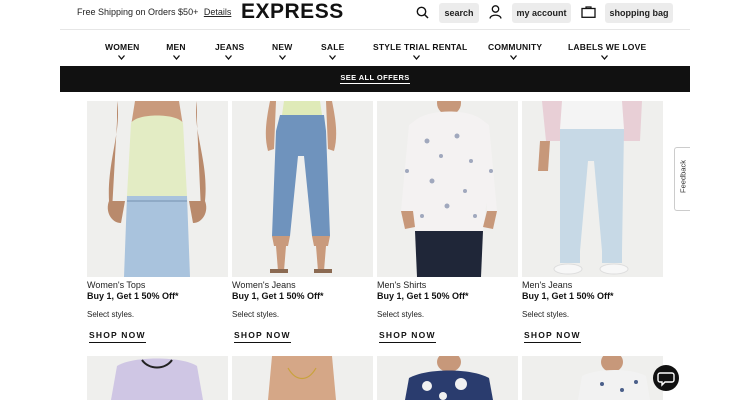 This screenshot has height=400, width=750. Describe the element at coordinates (459, 13) in the screenshot. I see `search-button: search` at that location.